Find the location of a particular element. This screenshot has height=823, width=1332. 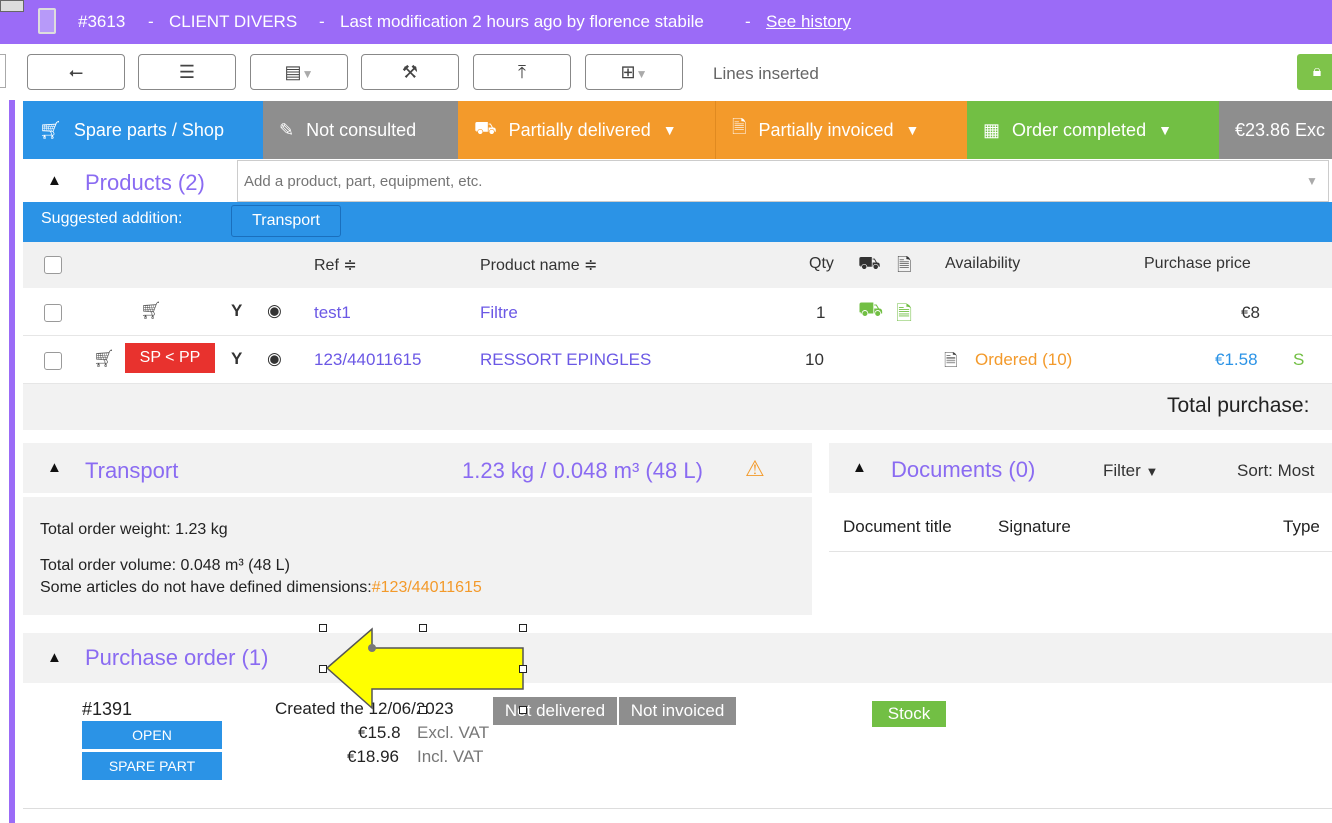

arrow-control-point is located at coordinates (372, 648).